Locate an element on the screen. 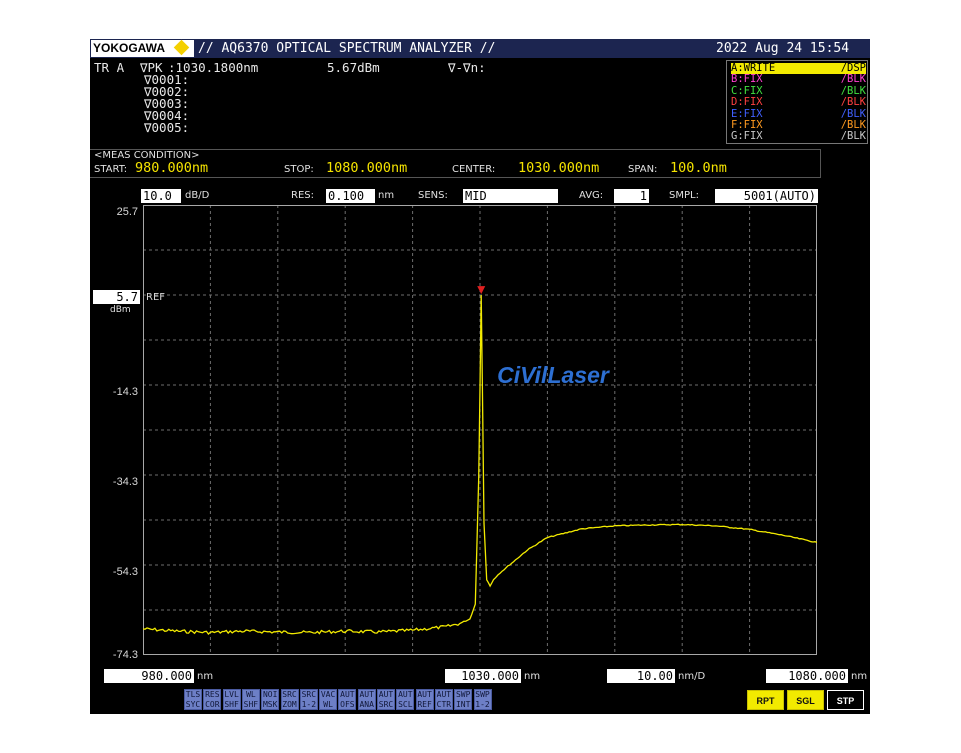 The image size is (961, 753). softkey-button: AUT OFS is located at coordinates (347, 699).